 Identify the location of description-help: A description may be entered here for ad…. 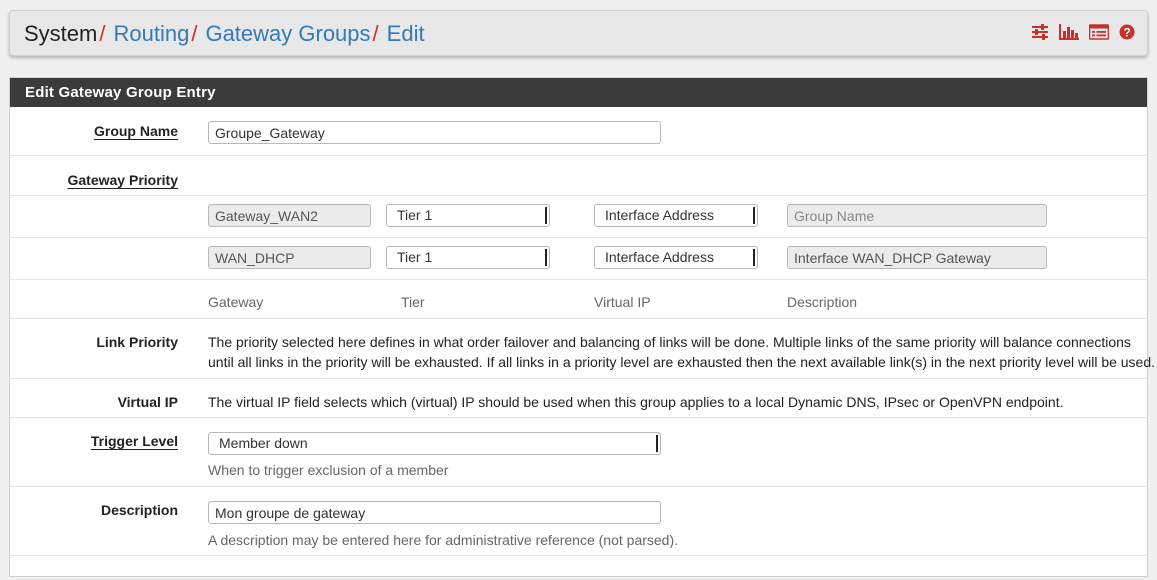
(443, 540).